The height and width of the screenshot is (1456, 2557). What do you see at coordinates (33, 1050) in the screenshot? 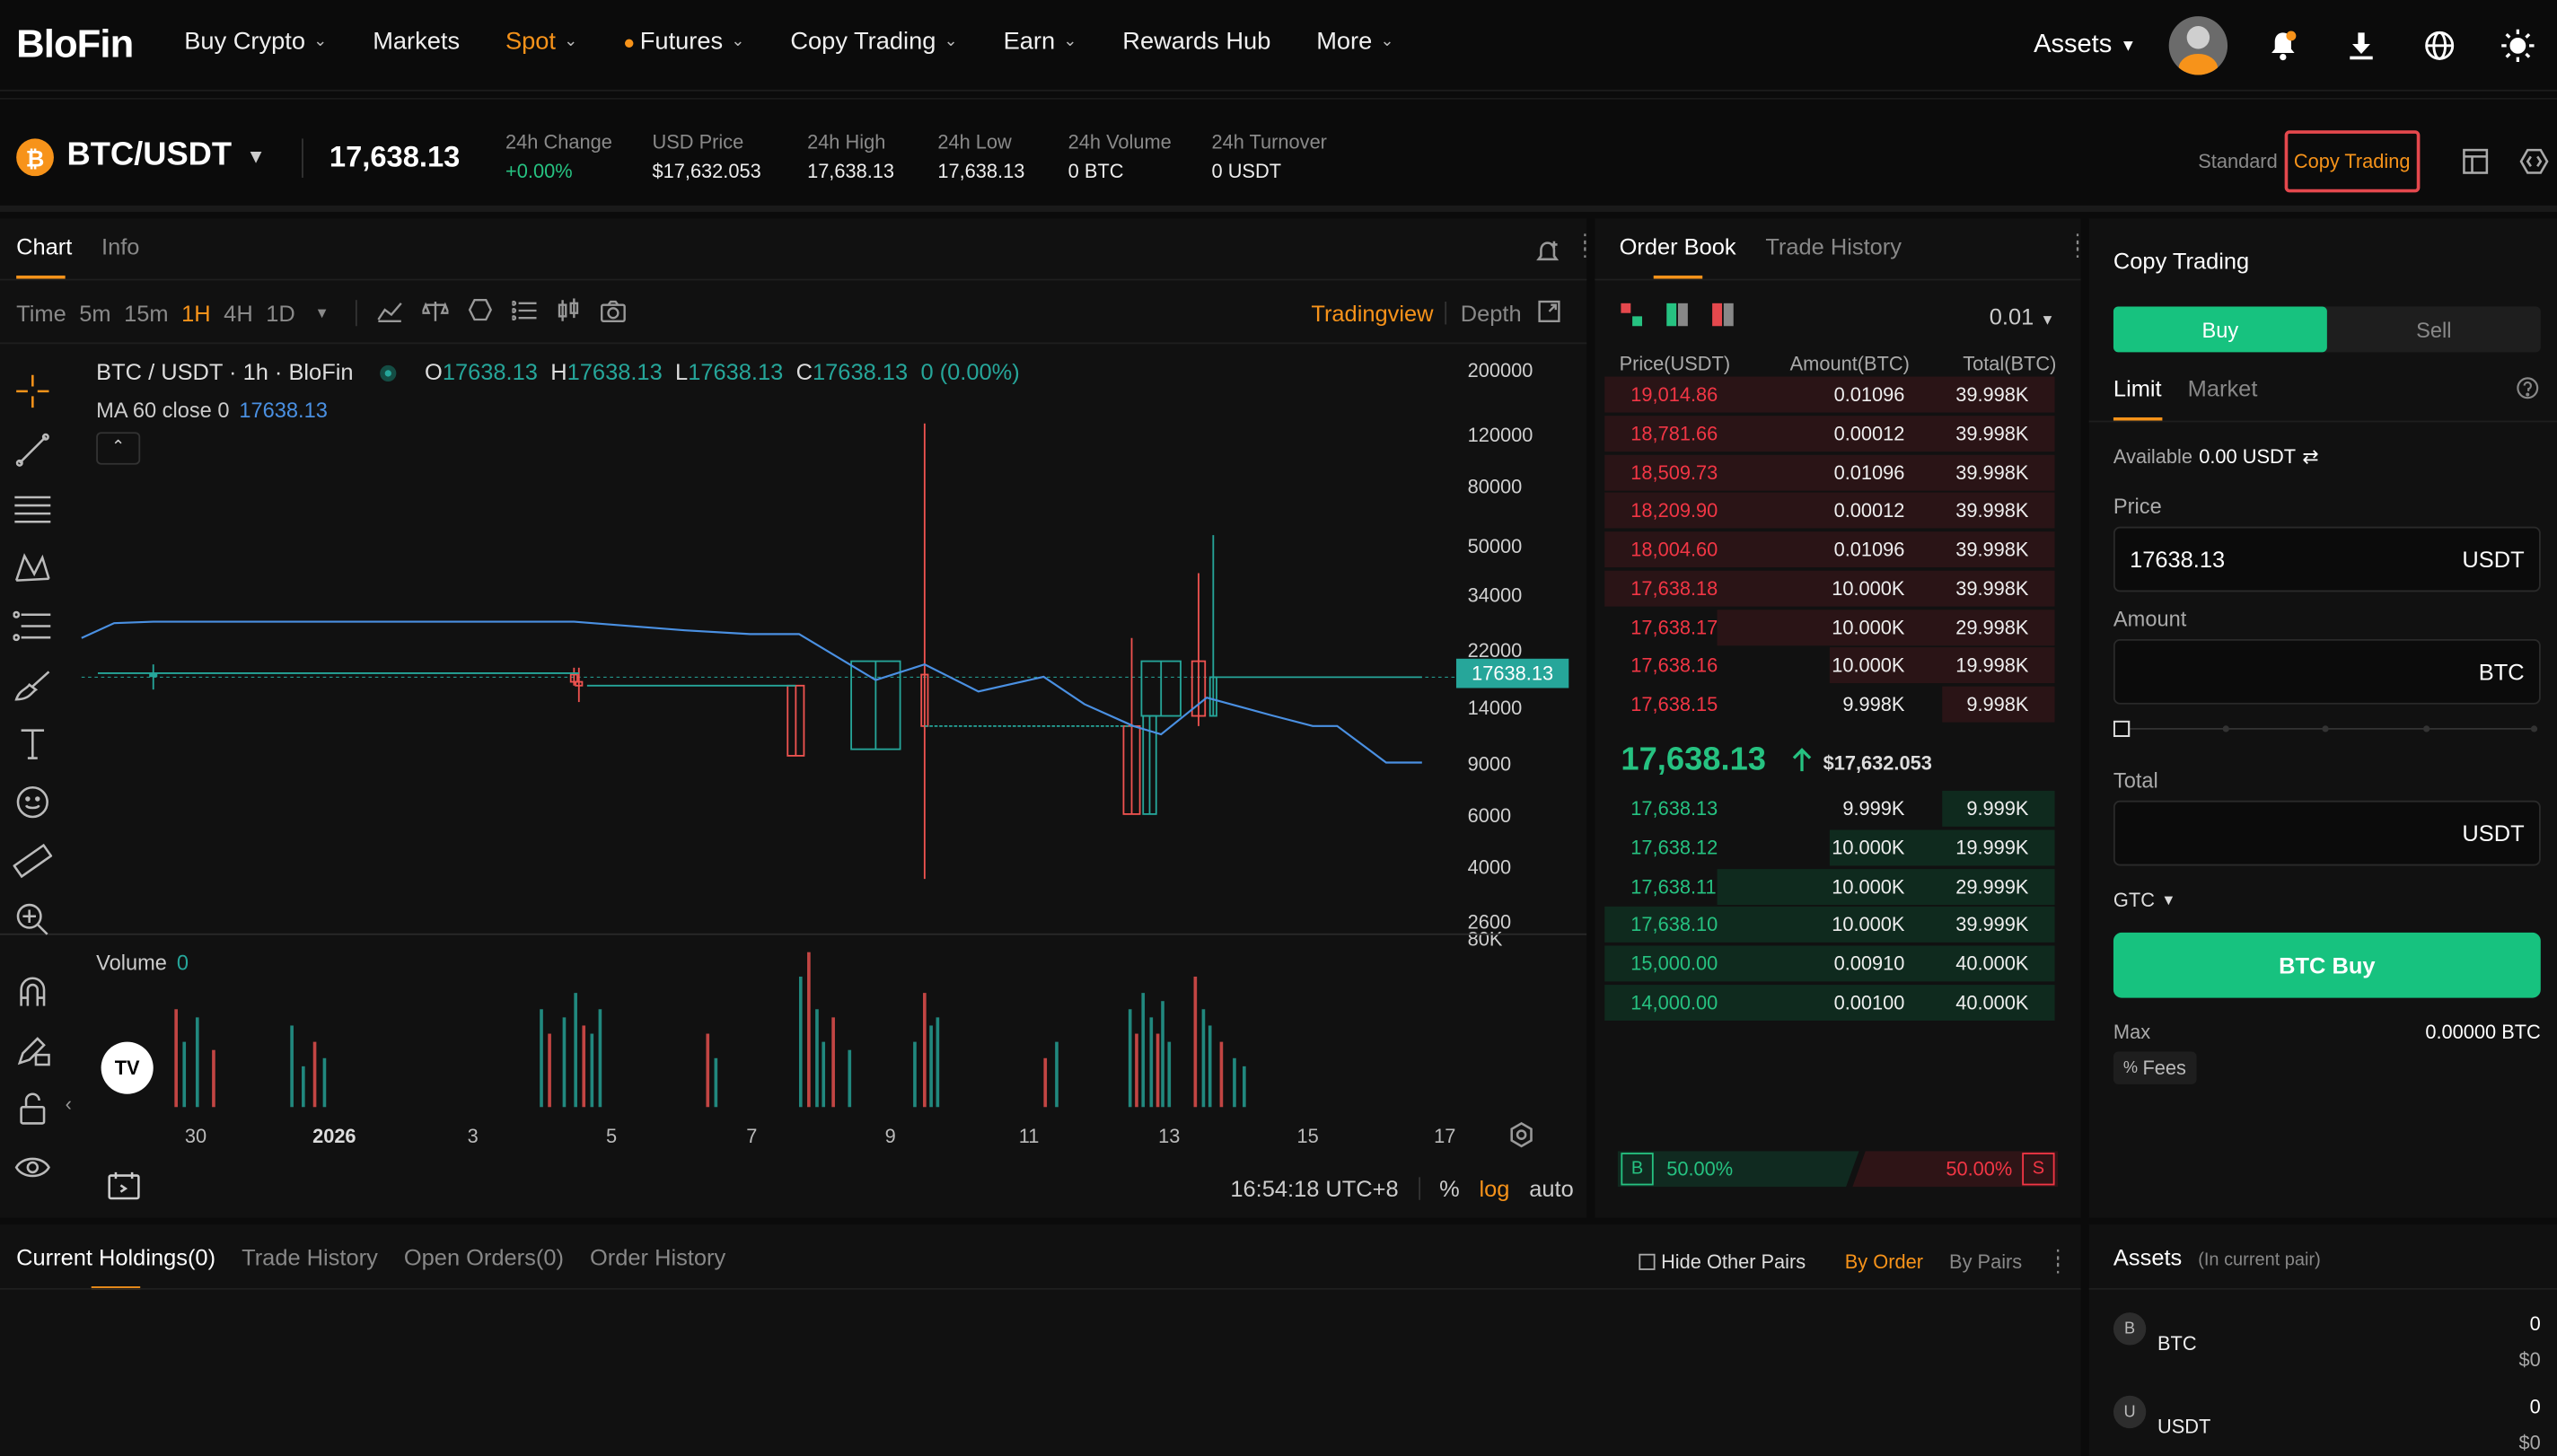
I see `edit-lock-icon` at bounding box center [33, 1050].